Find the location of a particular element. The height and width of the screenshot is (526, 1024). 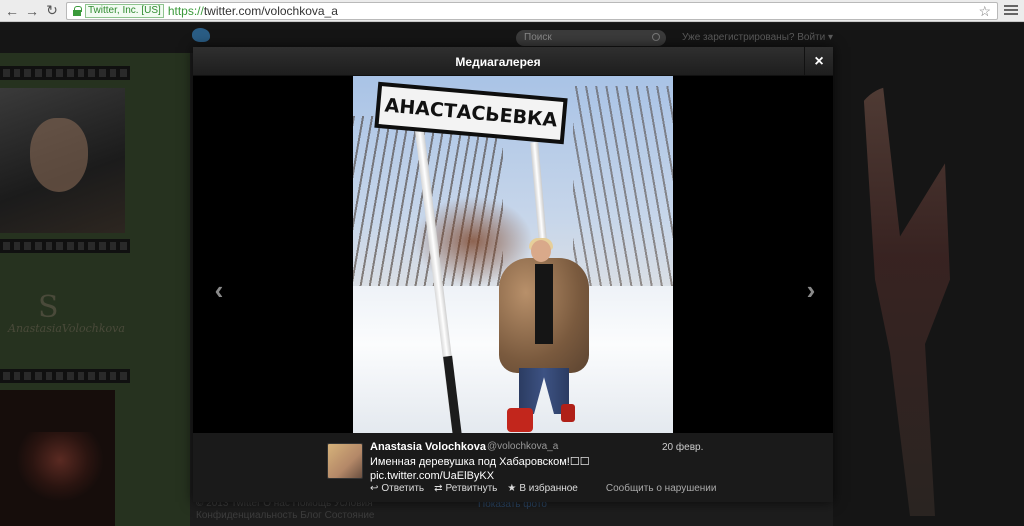

report-button: Сообщить о нарушении is located at coordinates (661, 488).